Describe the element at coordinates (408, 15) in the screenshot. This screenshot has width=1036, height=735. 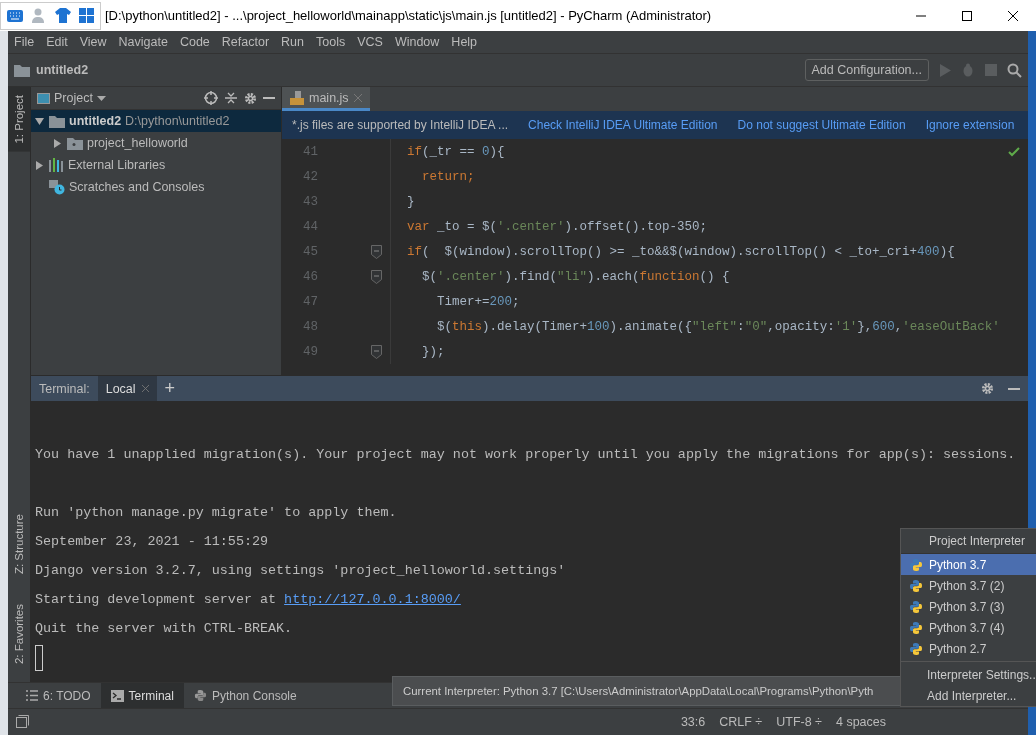
I see `window-title: [D:\python\untitled2] - ...\project_helloworld\mainapp\static\js\main.js [untitled2] - PyCharm (Administrator)` at that location.